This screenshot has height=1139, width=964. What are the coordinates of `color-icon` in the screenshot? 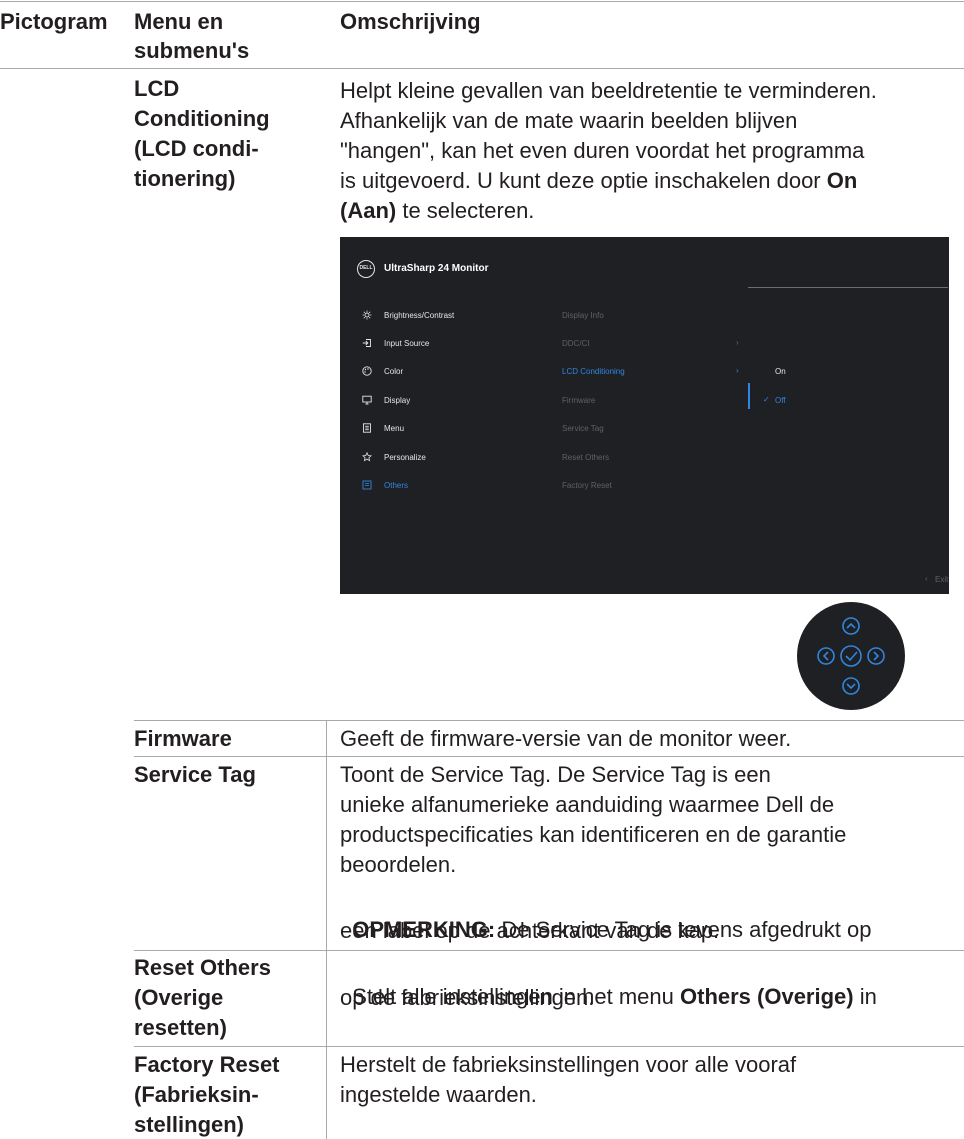 It's located at (367, 371).